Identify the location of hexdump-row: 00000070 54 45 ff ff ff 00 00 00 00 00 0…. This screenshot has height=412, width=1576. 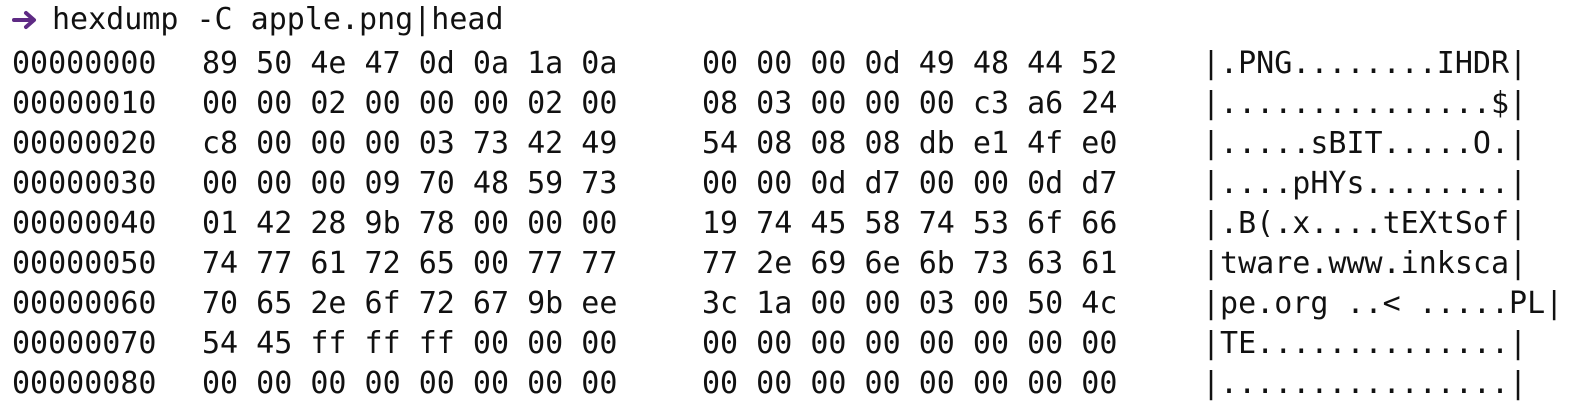
(769, 344).